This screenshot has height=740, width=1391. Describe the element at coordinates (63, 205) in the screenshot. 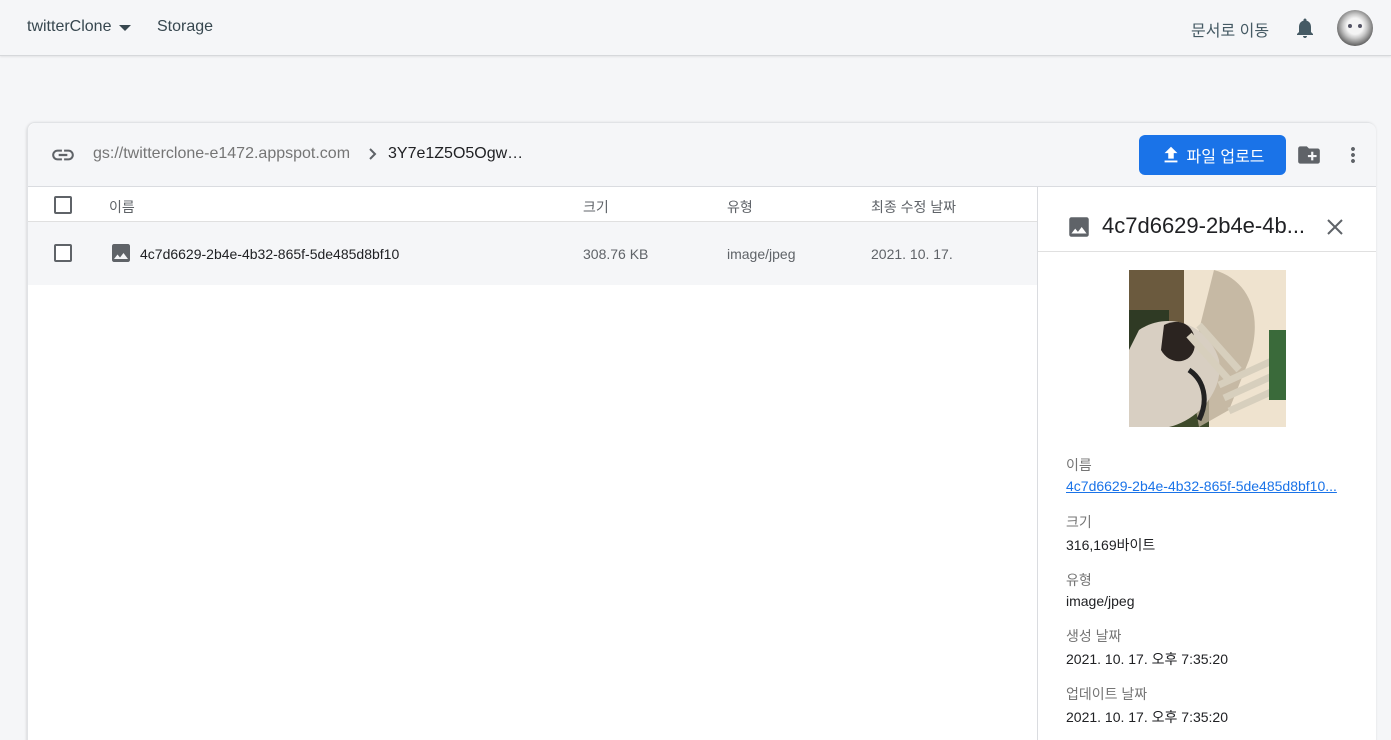

I see `select-all-checkbox` at that location.